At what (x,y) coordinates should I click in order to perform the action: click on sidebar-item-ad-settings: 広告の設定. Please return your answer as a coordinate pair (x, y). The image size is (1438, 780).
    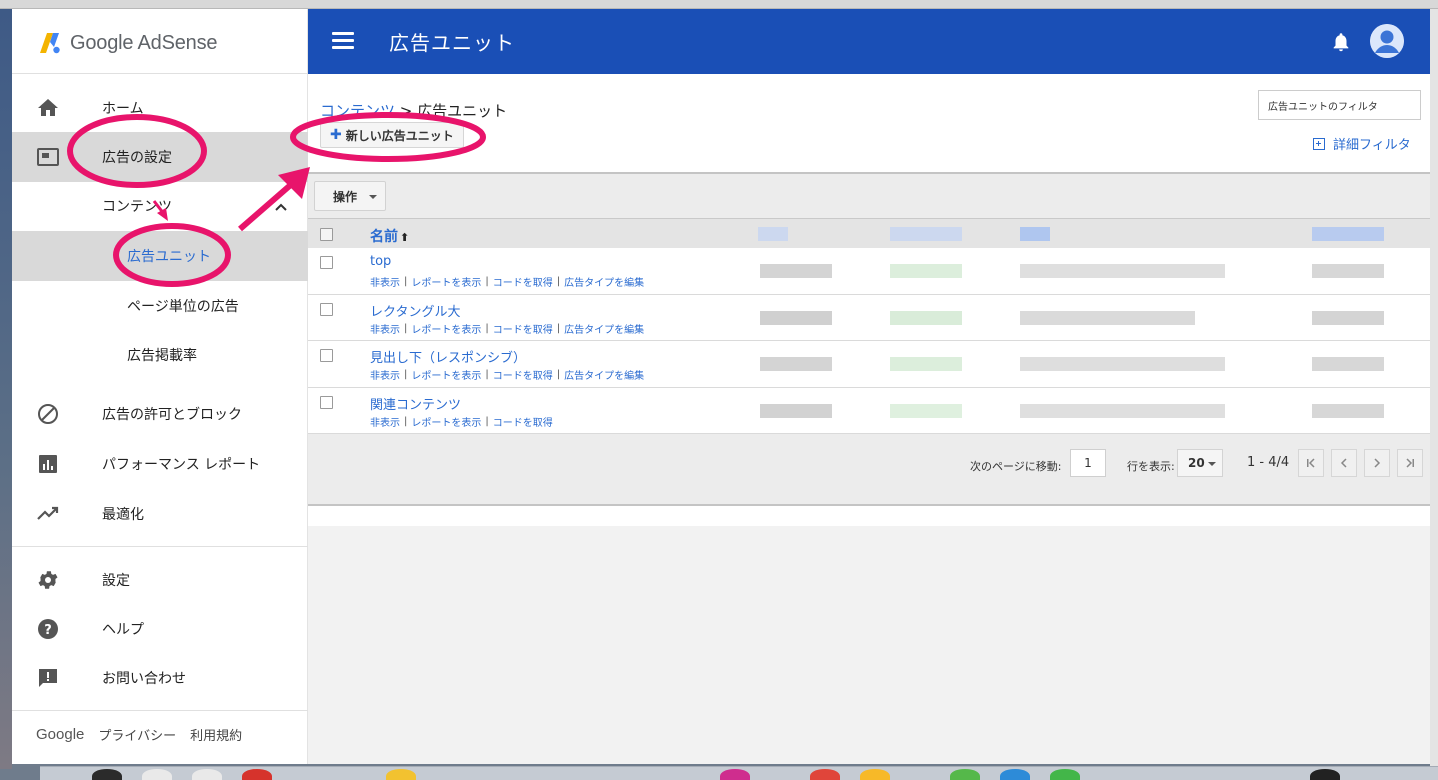
    Looking at the image, I should click on (160, 157).